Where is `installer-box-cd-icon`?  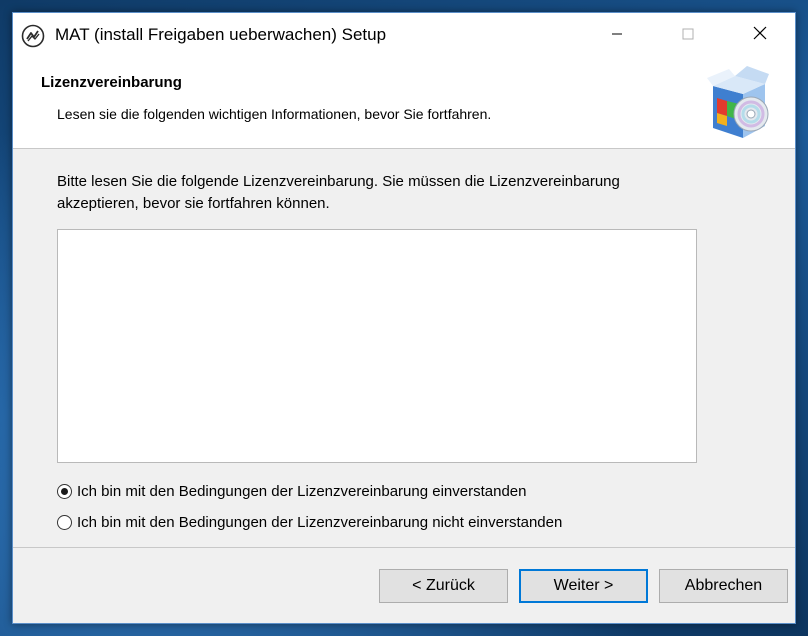 installer-box-cd-icon is located at coordinates (739, 103).